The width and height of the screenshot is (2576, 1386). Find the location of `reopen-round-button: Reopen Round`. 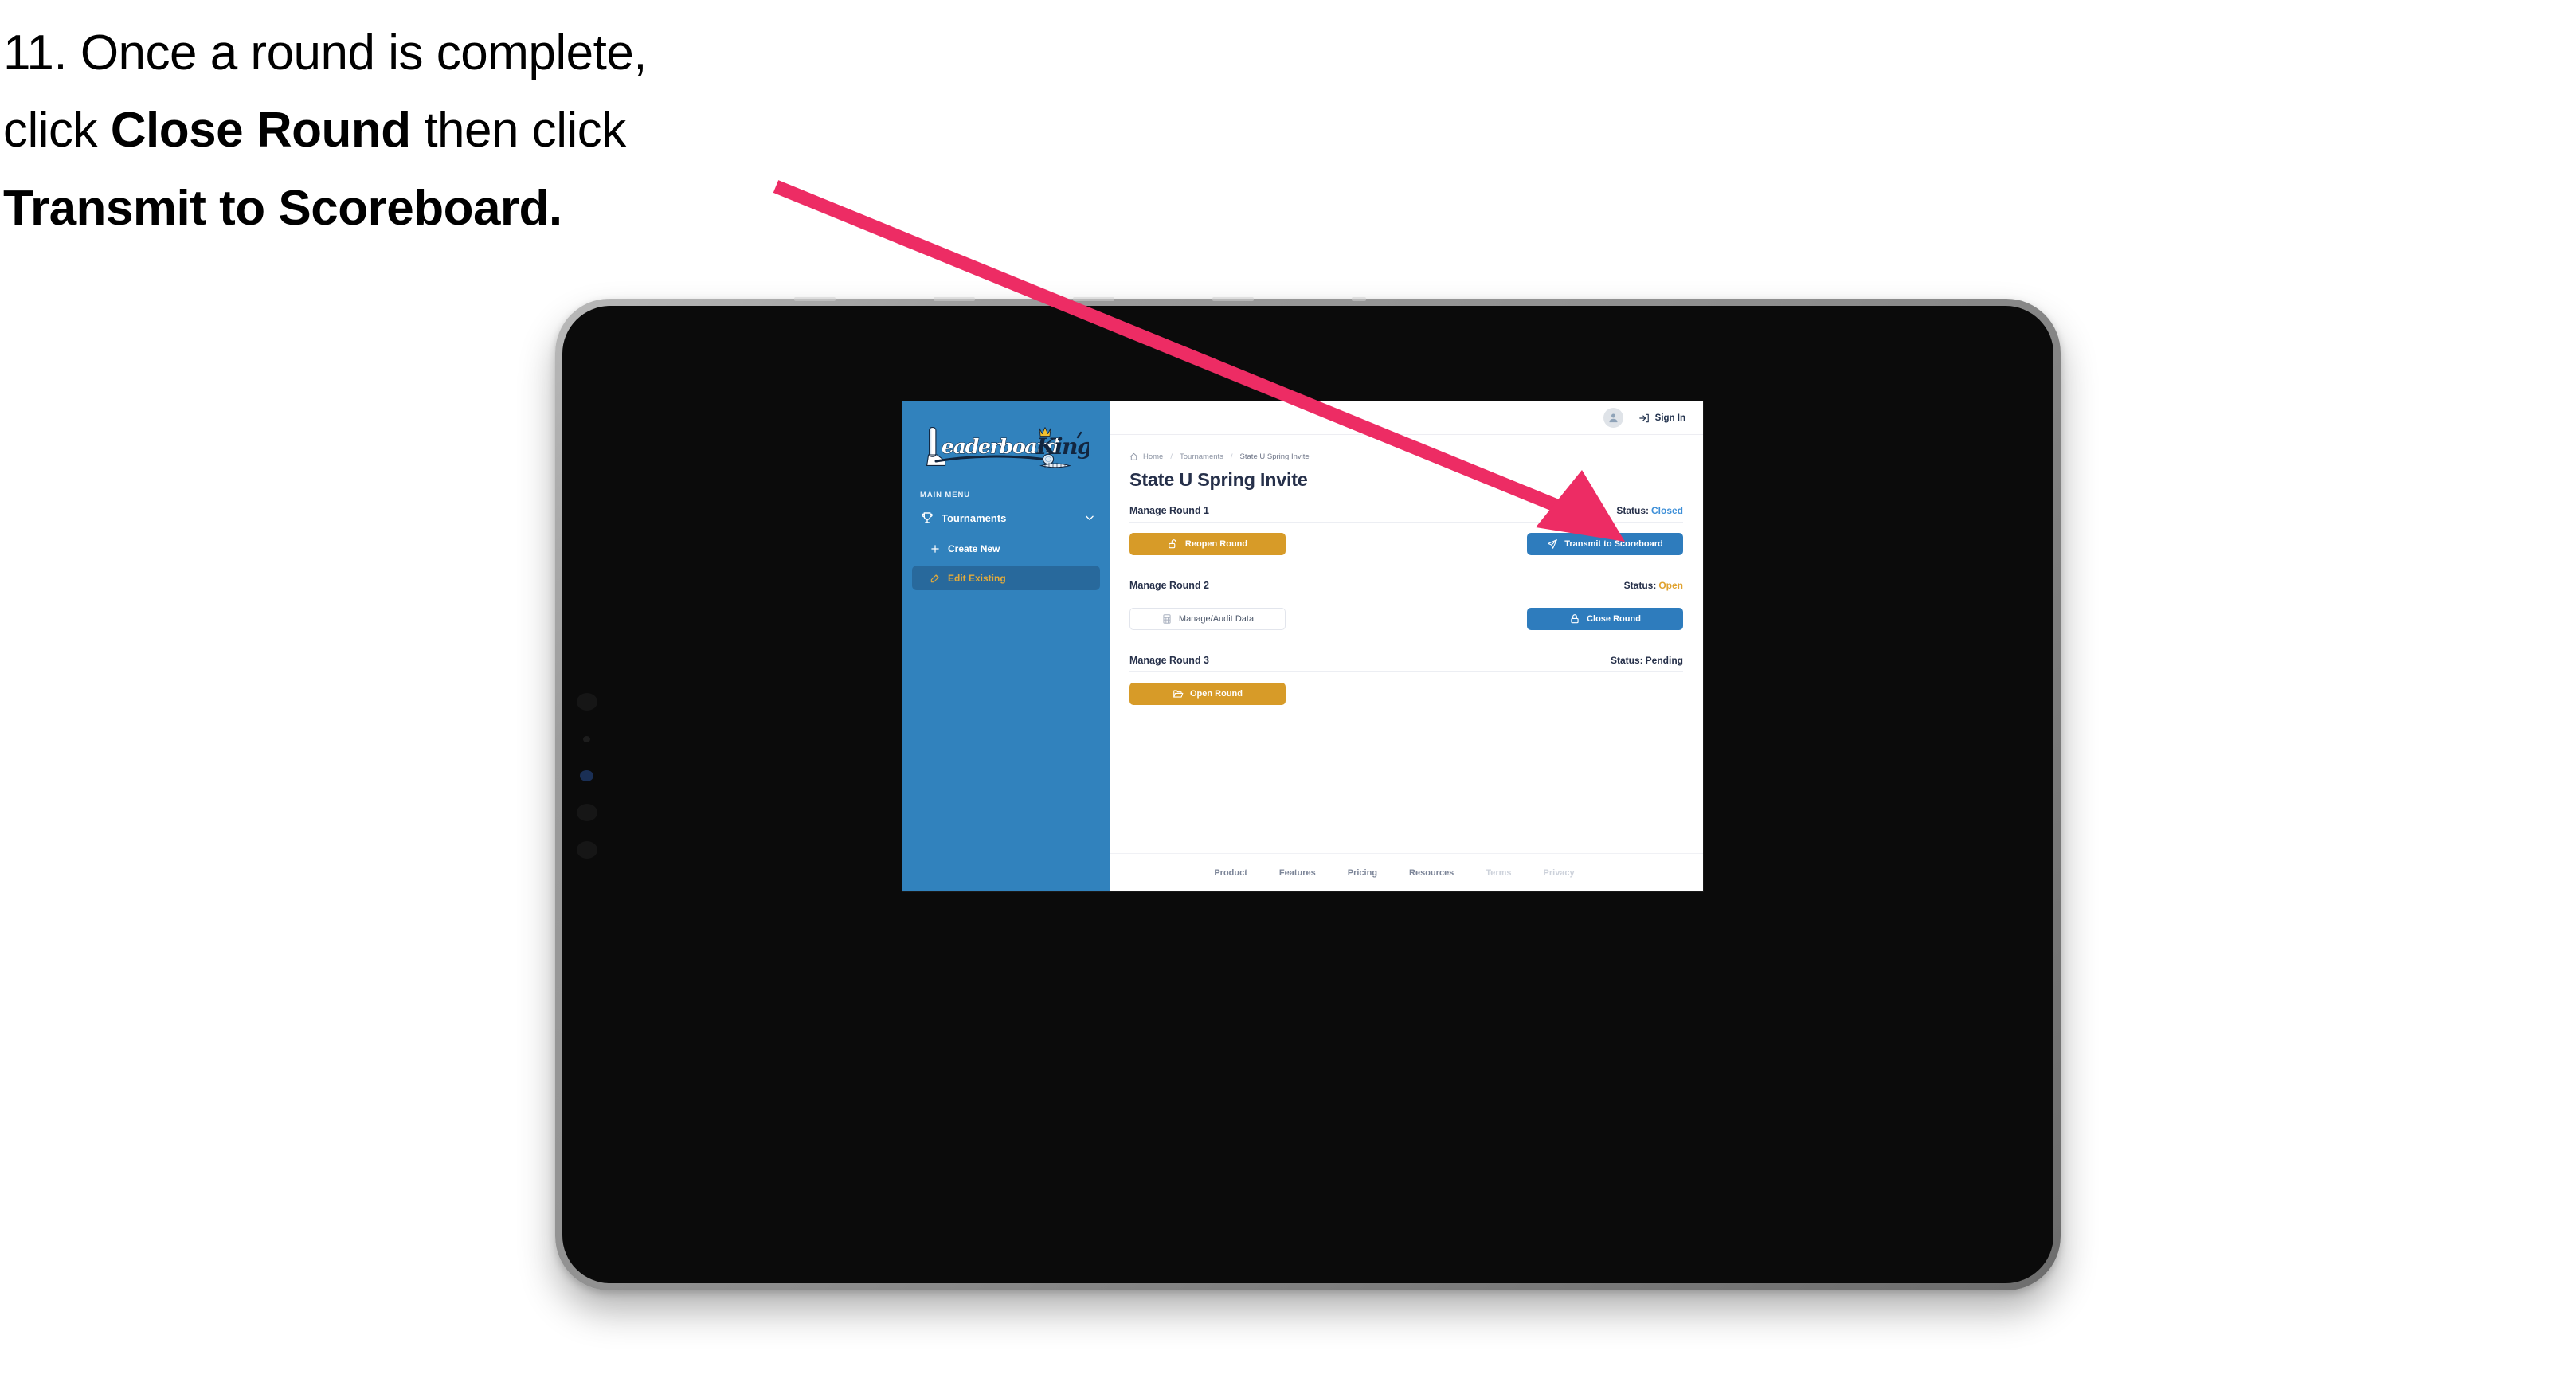

reopen-round-button: Reopen Round is located at coordinates (1207, 544).